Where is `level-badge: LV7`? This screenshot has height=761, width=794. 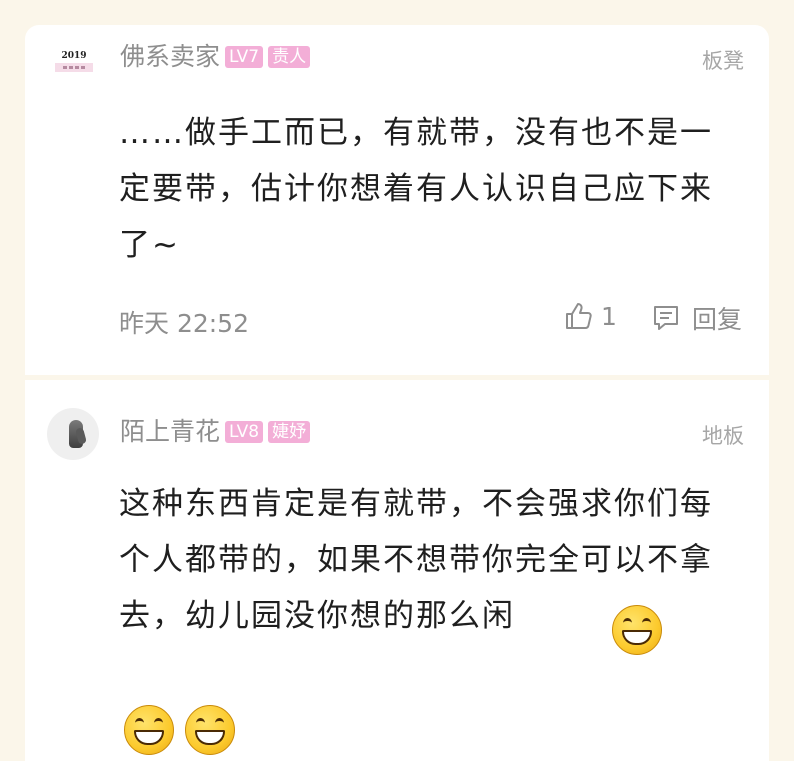
level-badge: LV7 is located at coordinates (244, 57).